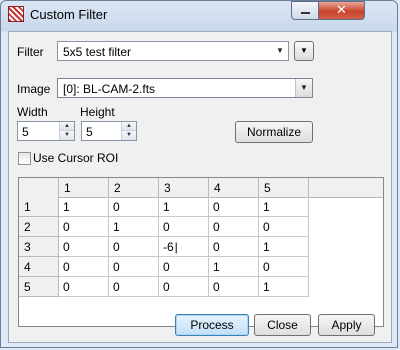 This screenshot has height=350, width=400. I want to click on width-spin-buttons: ▲ ▼, so click(66, 131).